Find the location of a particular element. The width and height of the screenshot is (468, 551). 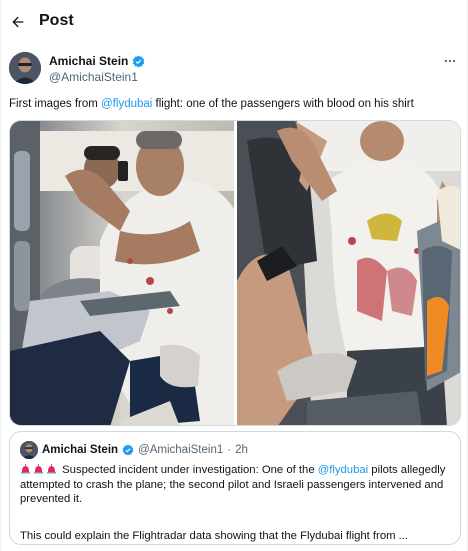

author-handle: @AmichaiStein1 is located at coordinates (93, 77).